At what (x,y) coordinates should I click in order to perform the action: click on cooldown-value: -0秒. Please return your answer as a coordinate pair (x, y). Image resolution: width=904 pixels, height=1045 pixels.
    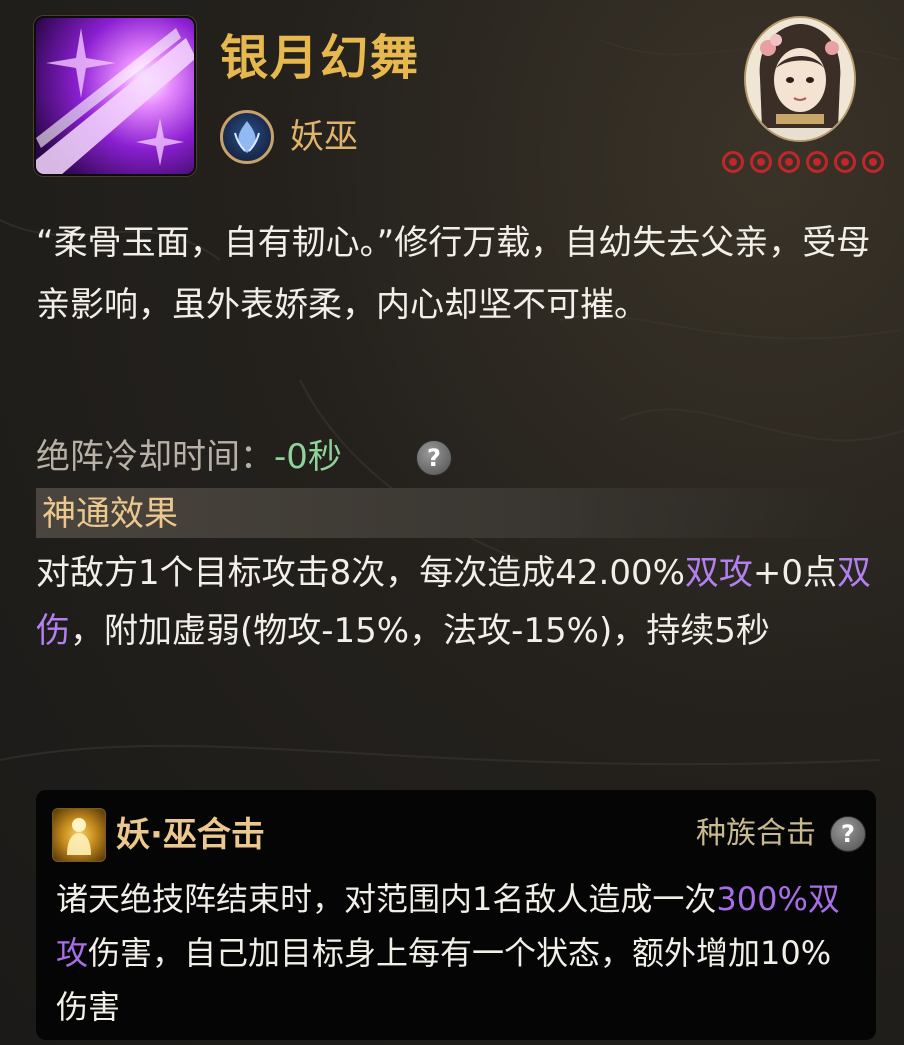
    Looking at the image, I should click on (308, 457).